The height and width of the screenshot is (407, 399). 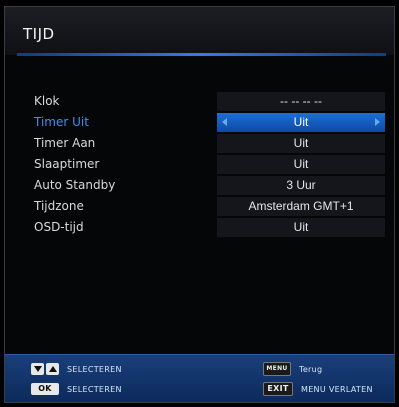 I want to click on panel-header: TIJD, so click(x=199, y=31).